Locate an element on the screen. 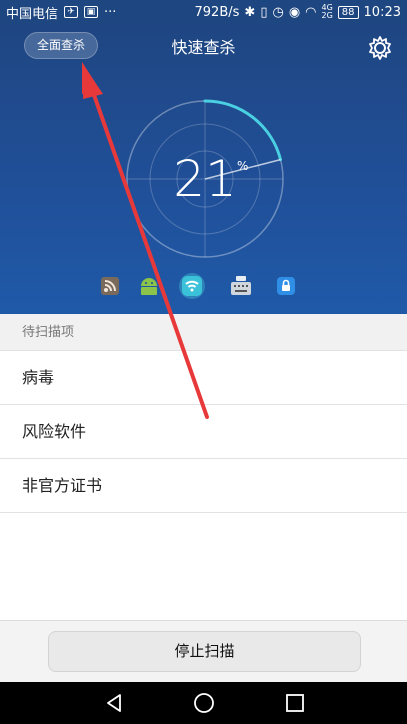  wifi-icon is located at coordinates (192, 286).